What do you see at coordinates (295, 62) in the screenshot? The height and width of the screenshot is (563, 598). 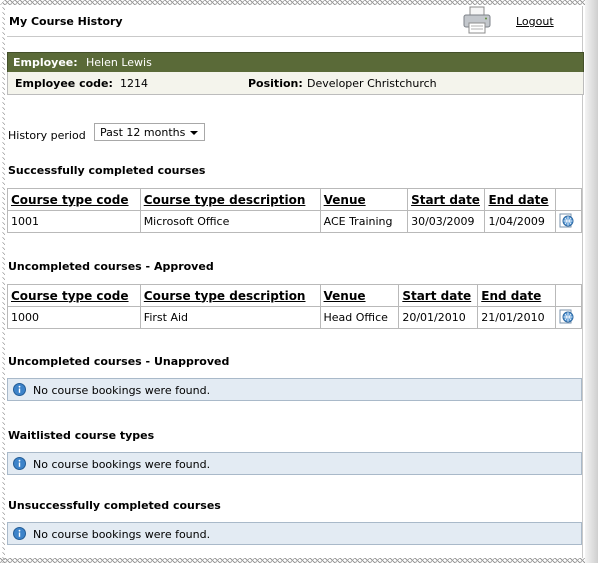 I see `employee-bar: Employee: Helen Lewis` at bounding box center [295, 62].